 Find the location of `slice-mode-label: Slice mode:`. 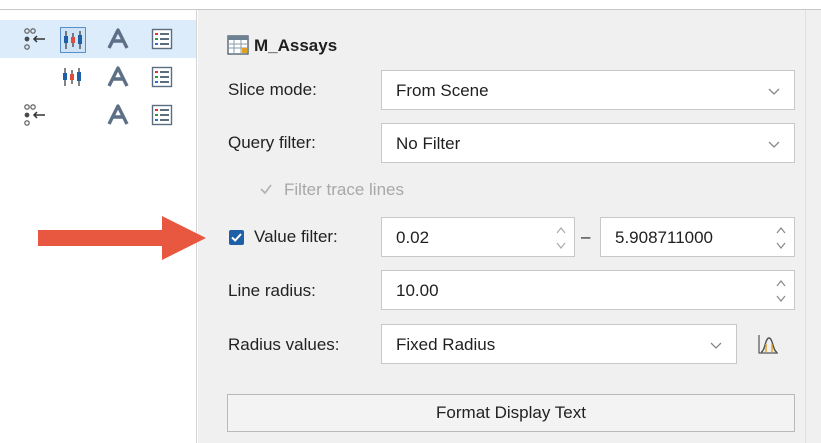

slice-mode-label: Slice mode: is located at coordinates (272, 89).